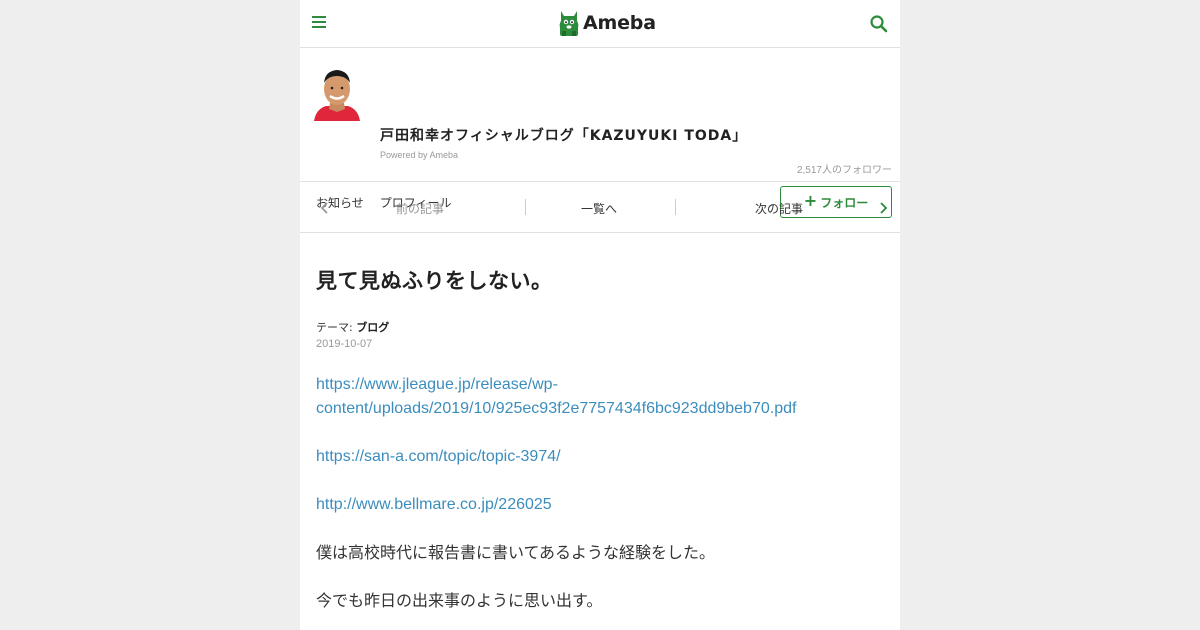 This screenshot has height=630, width=1200. Describe the element at coordinates (600, 457) in the screenshot. I see `san-a-link: https://san-a.com/topic/topic-3974/` at that location.